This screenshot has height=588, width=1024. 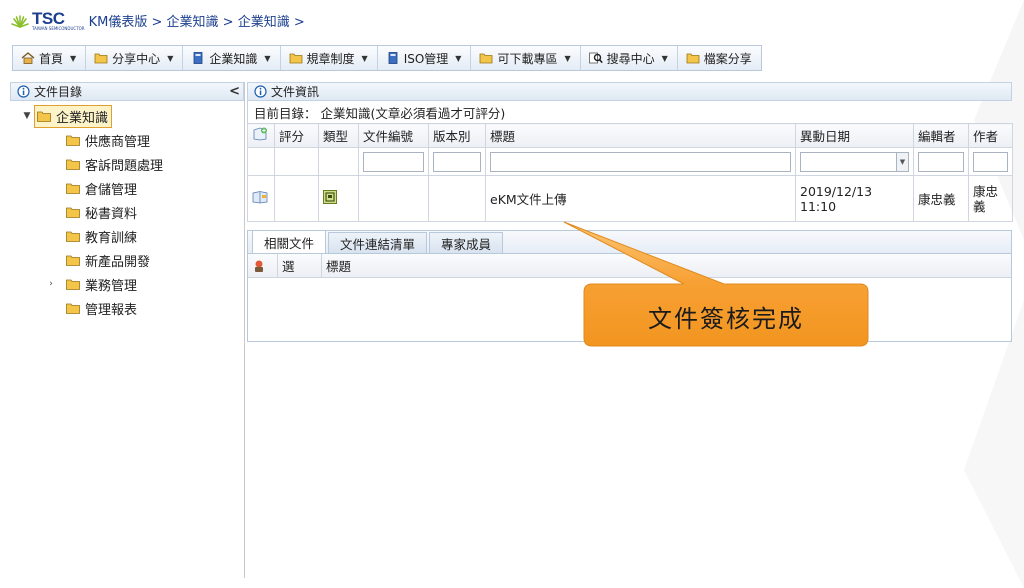 What do you see at coordinates (232, 58) in the screenshot?
I see `toolbar-knowledge: 企業知識 ▼` at bounding box center [232, 58].